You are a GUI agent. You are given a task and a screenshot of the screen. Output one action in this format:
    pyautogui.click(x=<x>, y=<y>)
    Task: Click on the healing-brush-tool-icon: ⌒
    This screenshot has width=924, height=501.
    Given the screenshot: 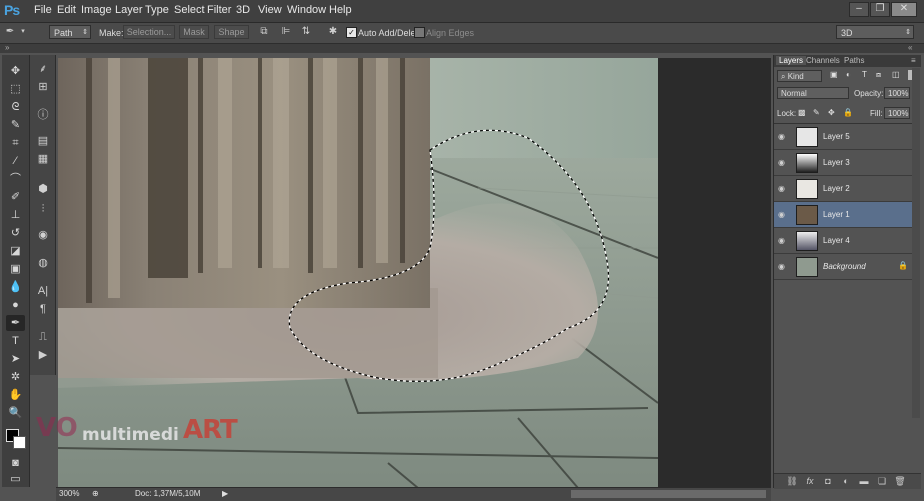 What is the action you would take?
    pyautogui.click(x=15, y=179)
    